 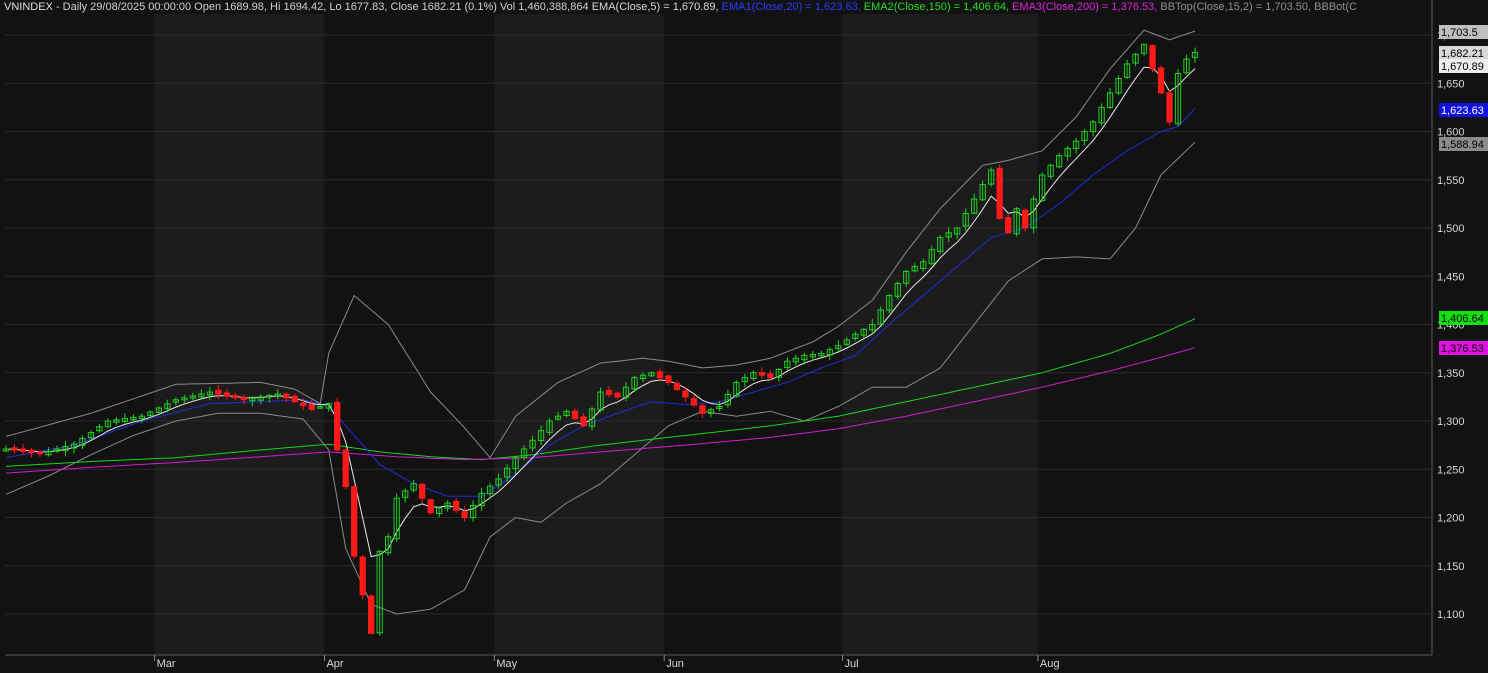 I want to click on bbtop-legend: BBTop(Close,15,2) = 1,703.50,, so click(x=1234, y=7).